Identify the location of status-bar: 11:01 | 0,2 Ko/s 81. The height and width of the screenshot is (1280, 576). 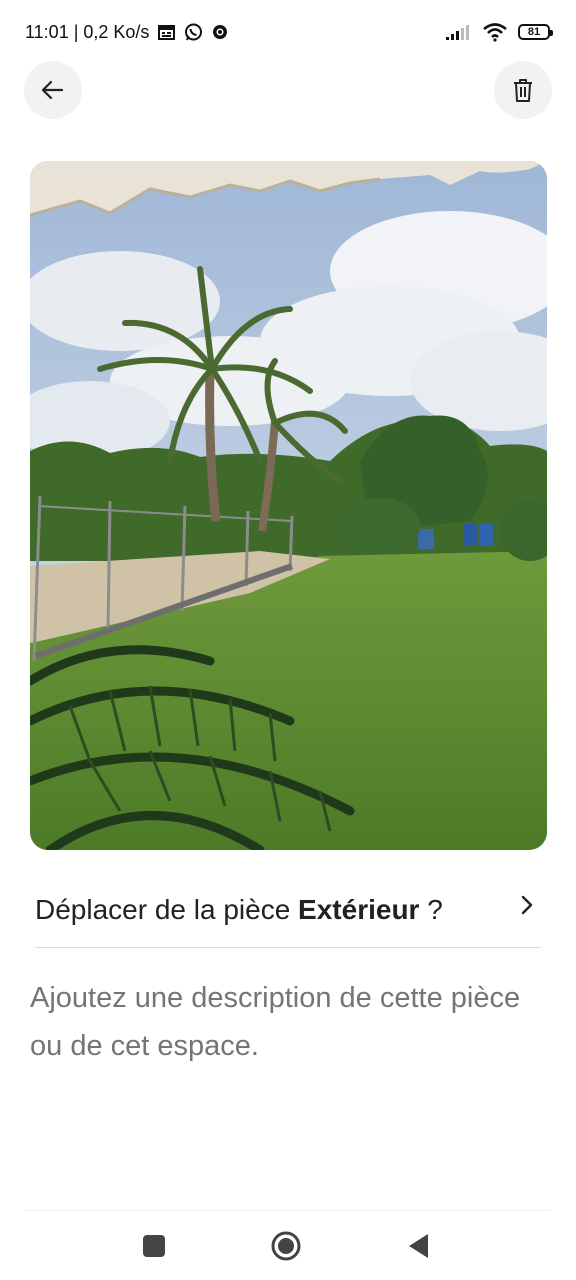
(288, 32).